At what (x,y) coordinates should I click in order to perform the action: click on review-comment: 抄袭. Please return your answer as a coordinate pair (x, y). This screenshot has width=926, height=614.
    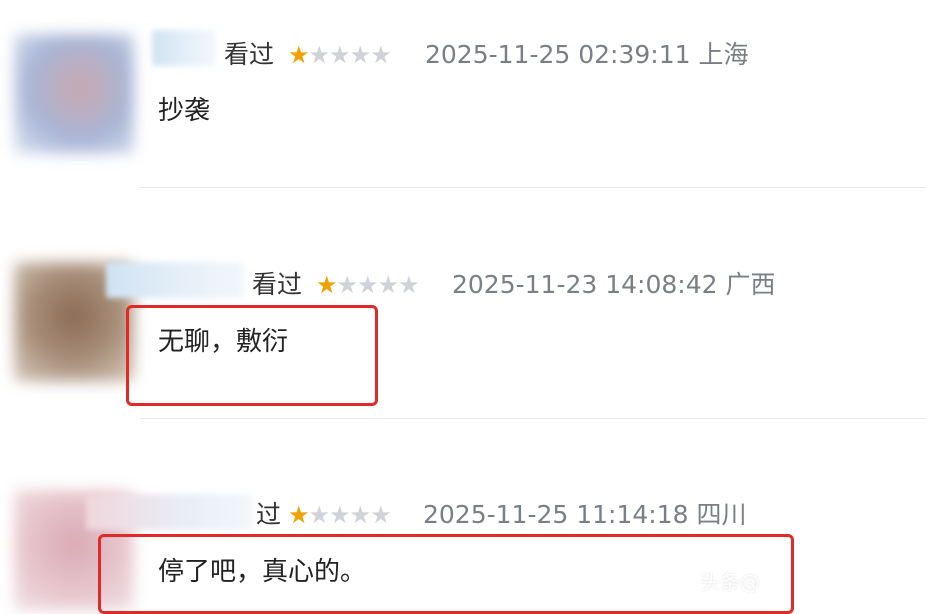
    Looking at the image, I should click on (184, 111).